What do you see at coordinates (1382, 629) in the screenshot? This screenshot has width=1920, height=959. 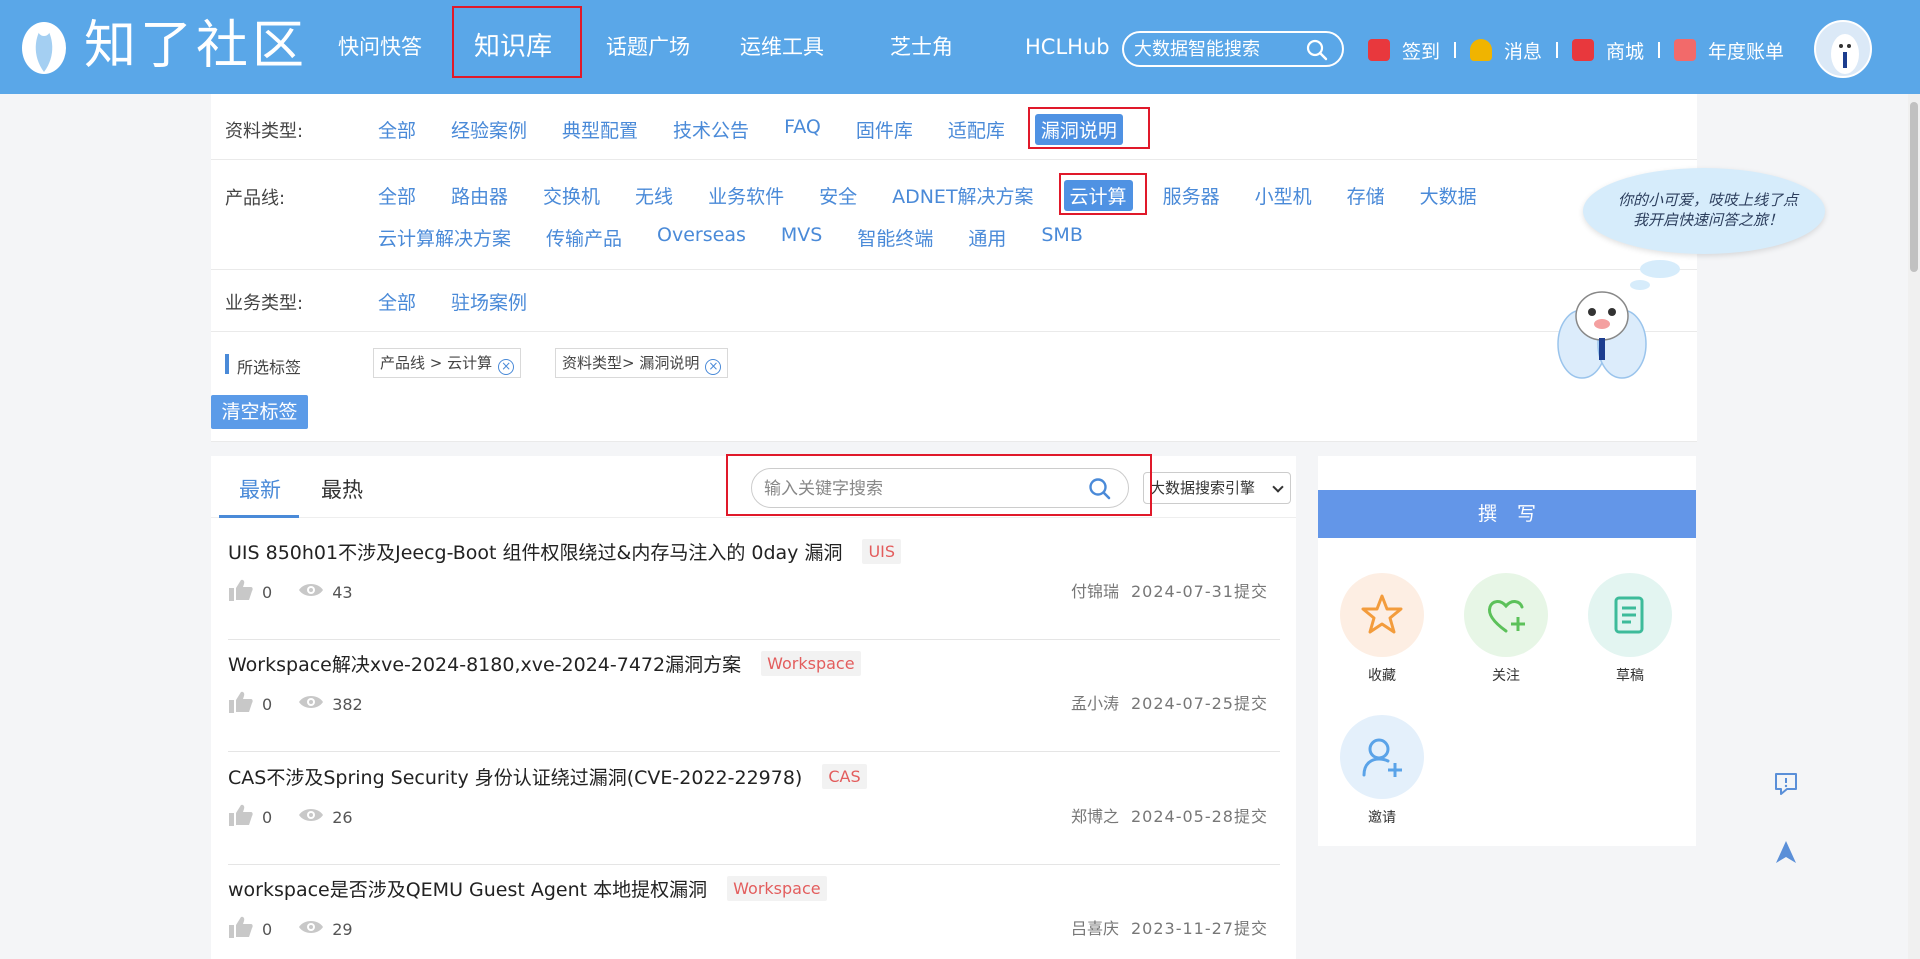 I see `favorites-action: 收藏` at bounding box center [1382, 629].